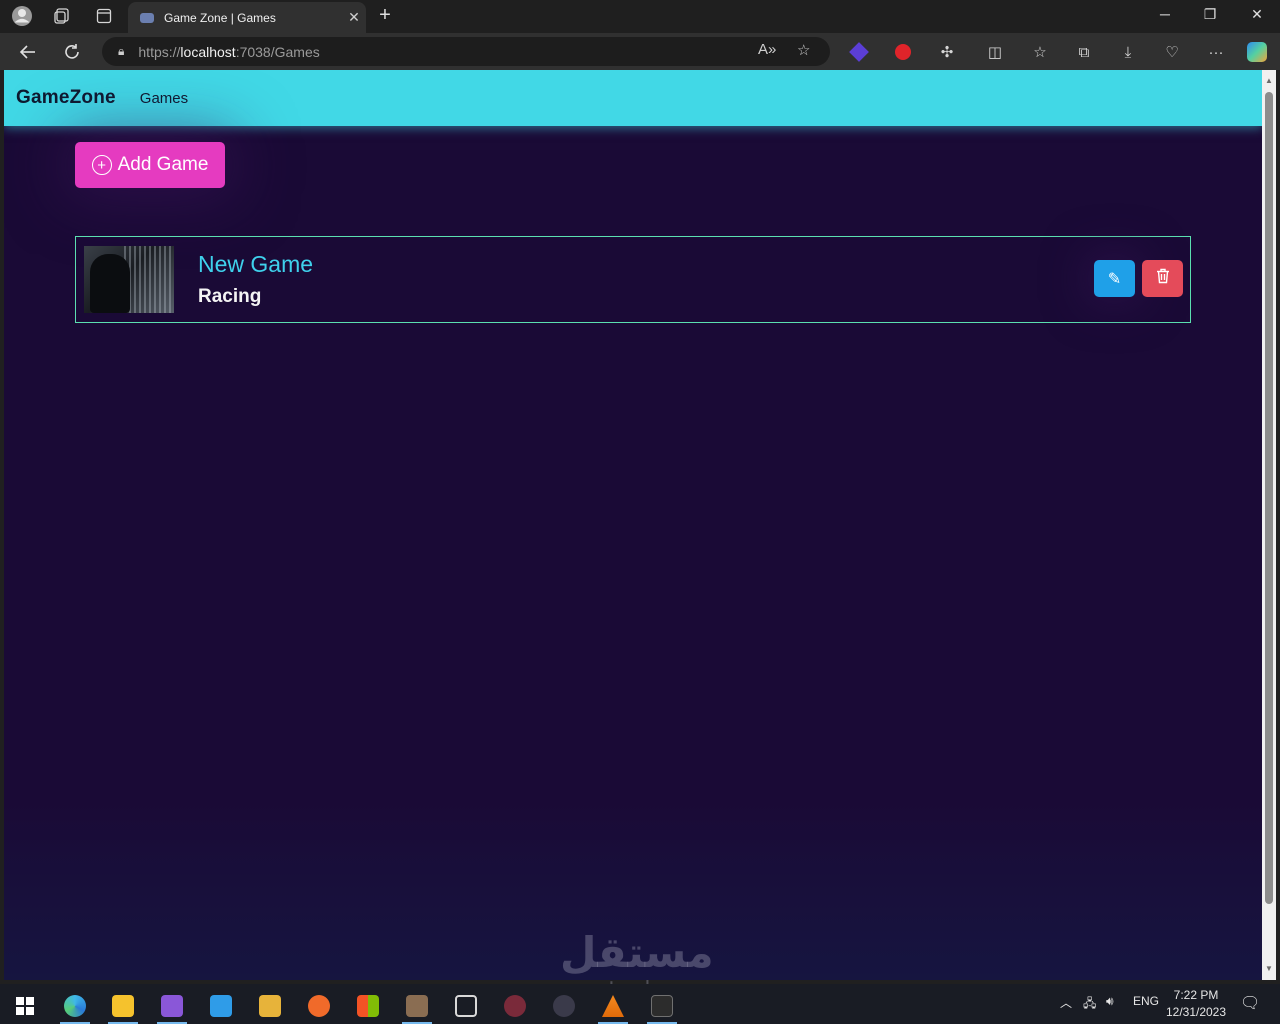 This screenshot has width=1280, height=1024. Describe the element at coordinates (25, 1006) in the screenshot. I see `start-windows-icon` at that location.